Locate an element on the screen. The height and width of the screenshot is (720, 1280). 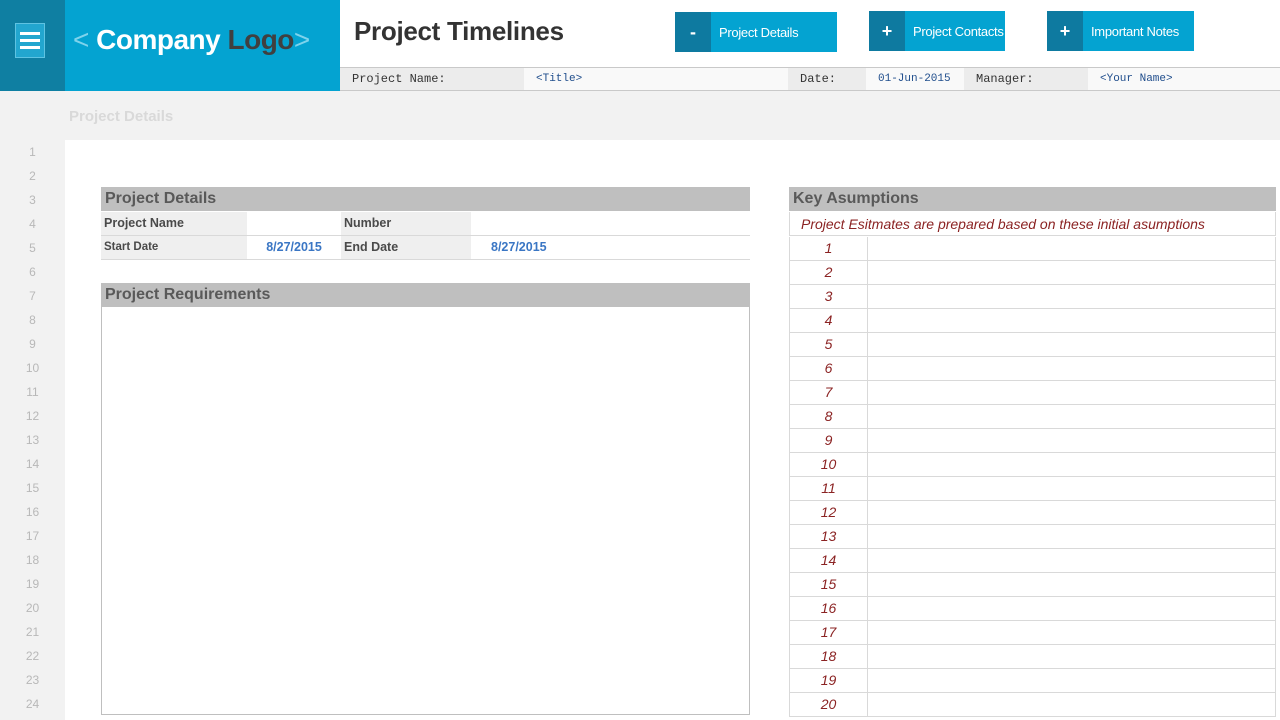
assumption-row: 9 is located at coordinates (1032, 441).